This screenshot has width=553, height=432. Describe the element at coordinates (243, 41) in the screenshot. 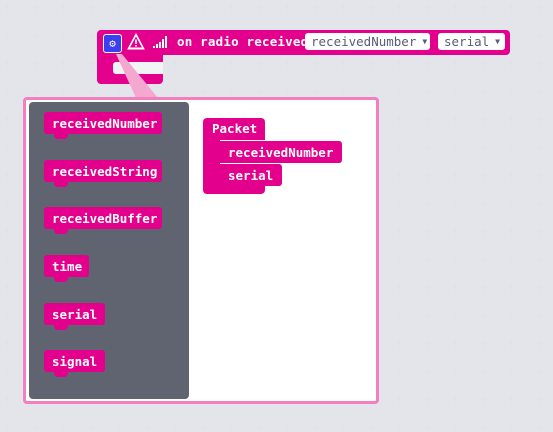

I see `event-label: on radio received` at that location.